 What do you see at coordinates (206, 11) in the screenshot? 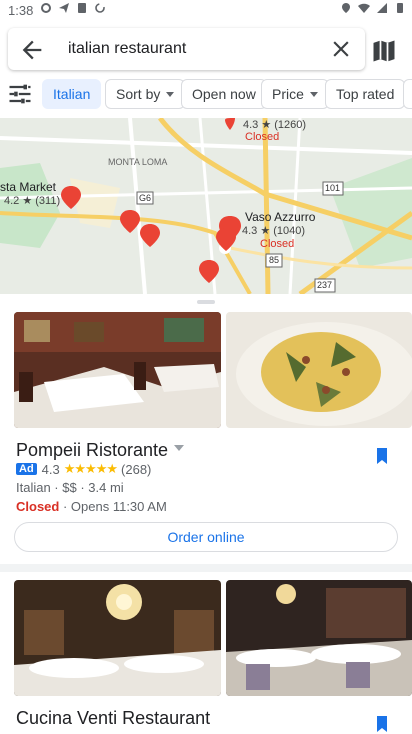
I see `status-bar: 1:38` at bounding box center [206, 11].